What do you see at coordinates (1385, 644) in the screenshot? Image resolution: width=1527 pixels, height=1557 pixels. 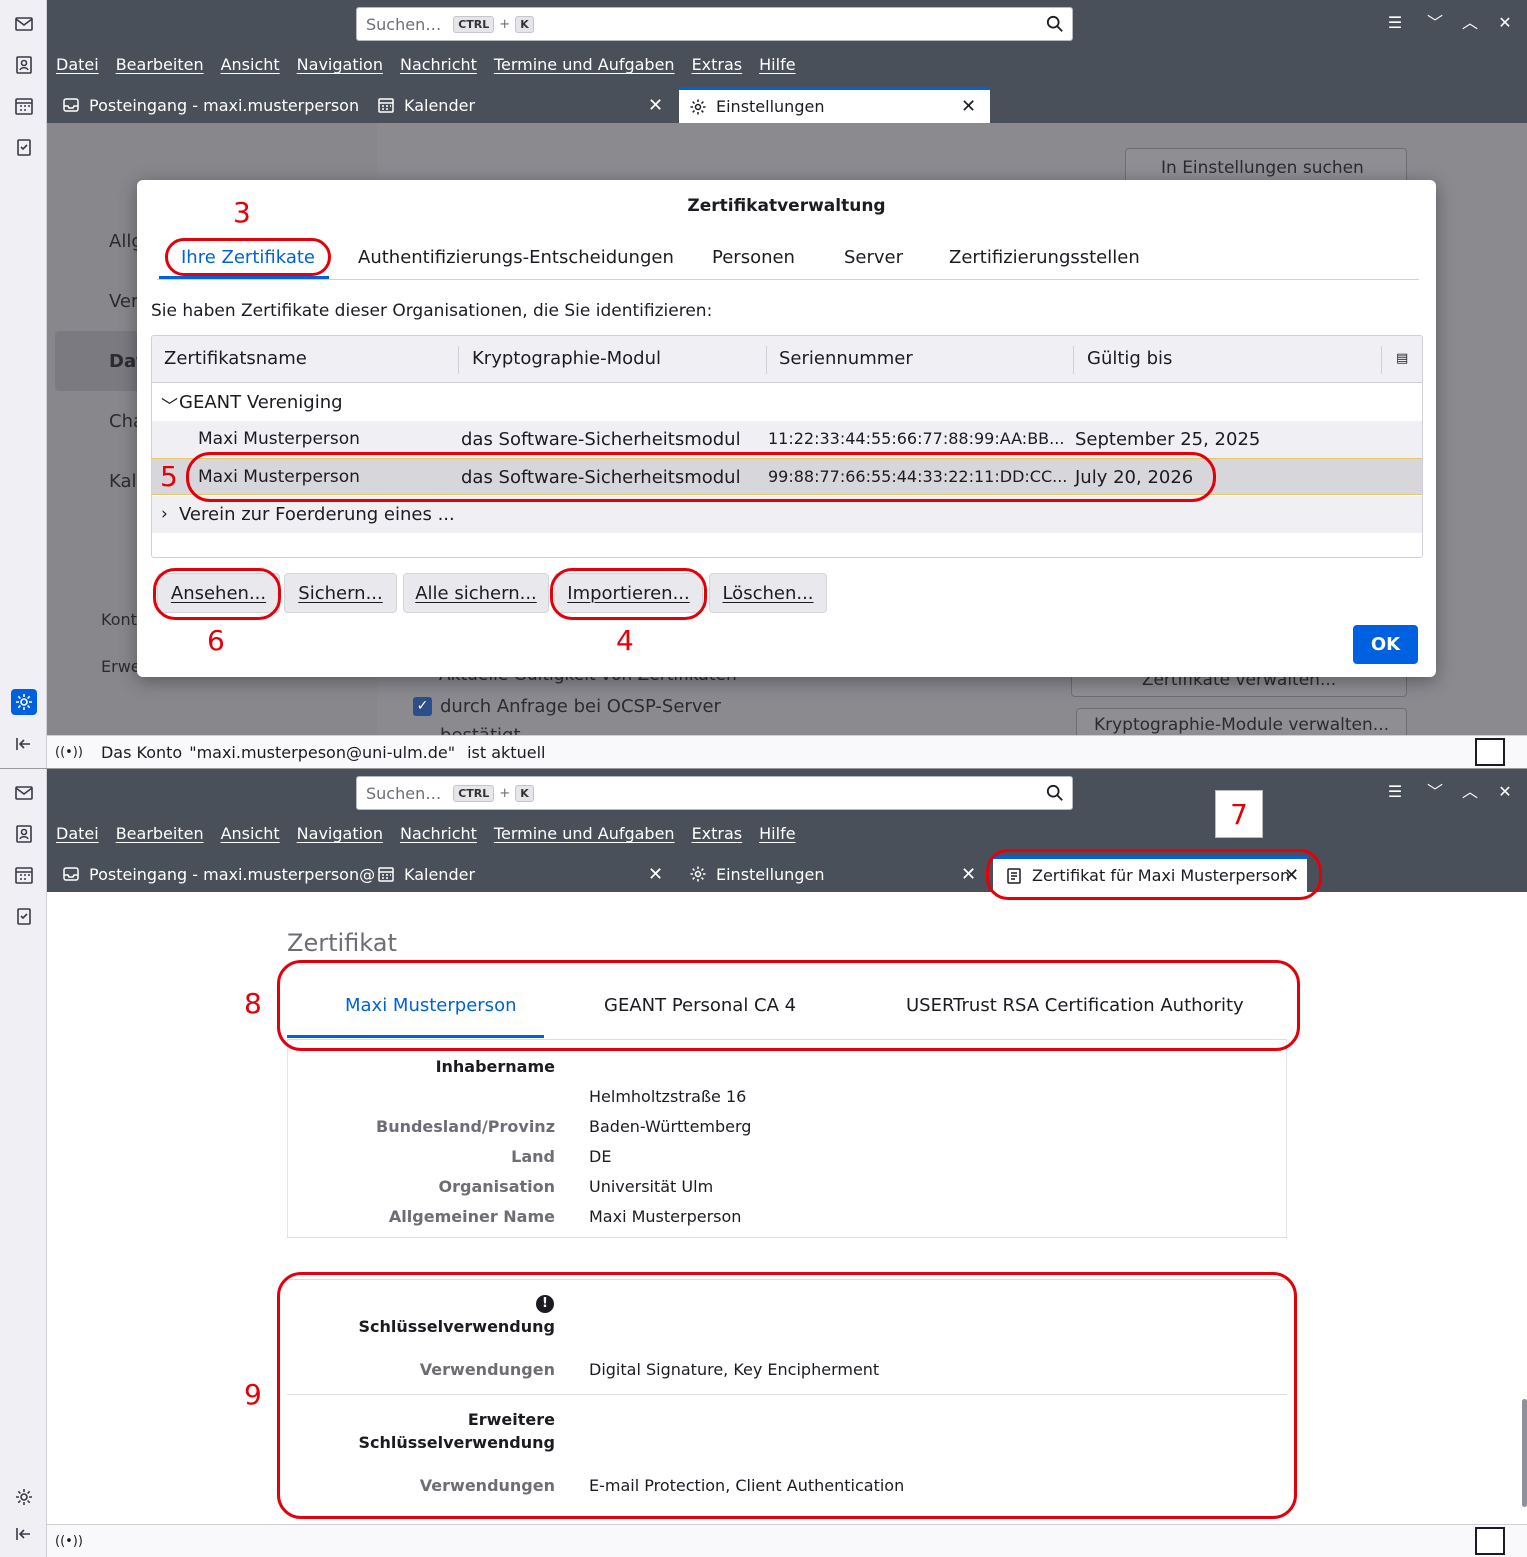 I see `ok-button: OK` at bounding box center [1385, 644].